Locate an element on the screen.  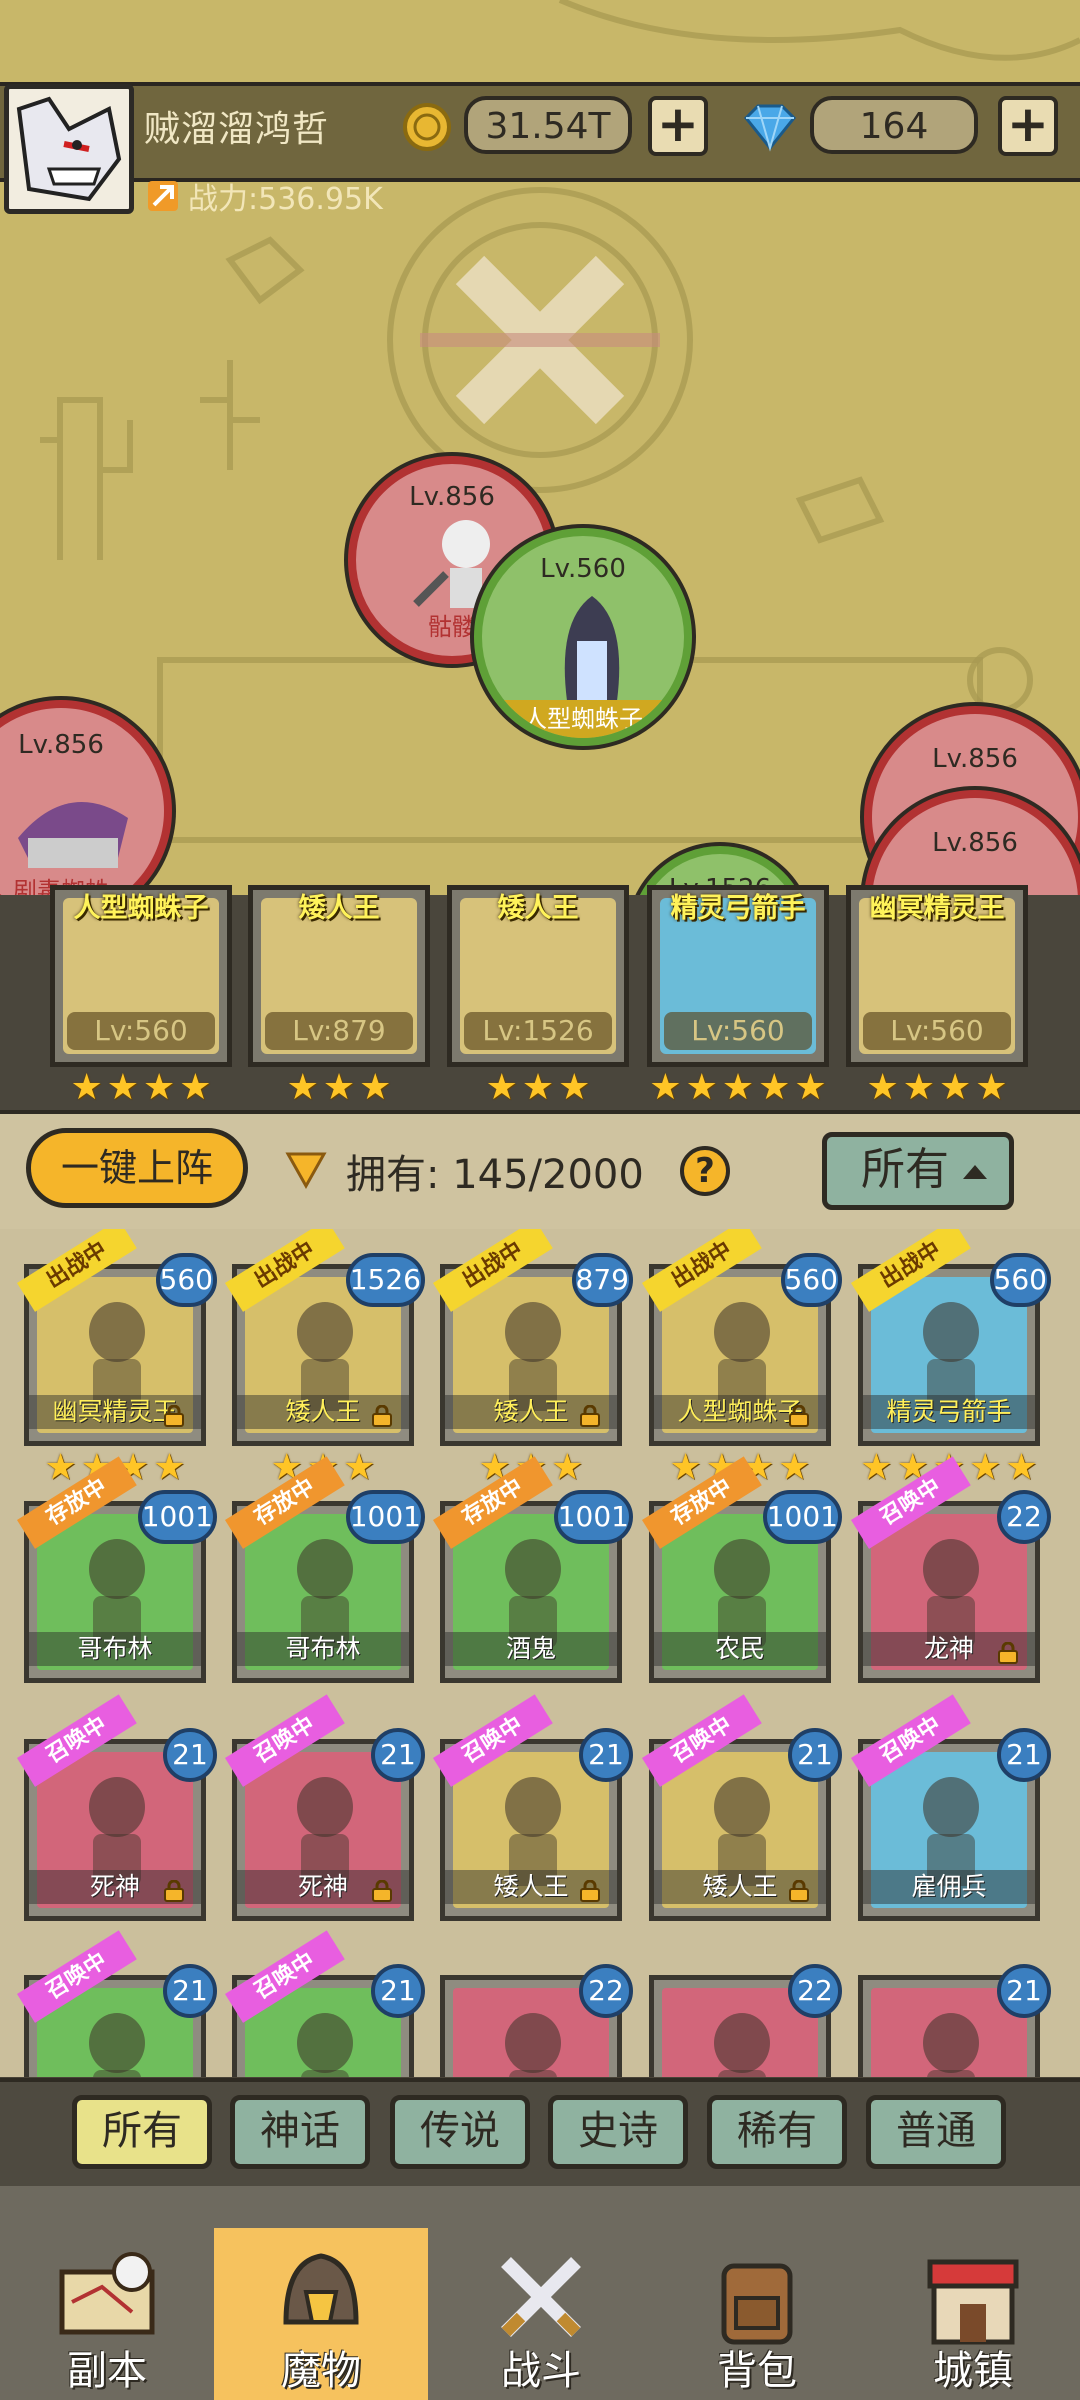
monster-card: 出战中 560 人型蜘蛛子 is located at coordinates (742, 1337).